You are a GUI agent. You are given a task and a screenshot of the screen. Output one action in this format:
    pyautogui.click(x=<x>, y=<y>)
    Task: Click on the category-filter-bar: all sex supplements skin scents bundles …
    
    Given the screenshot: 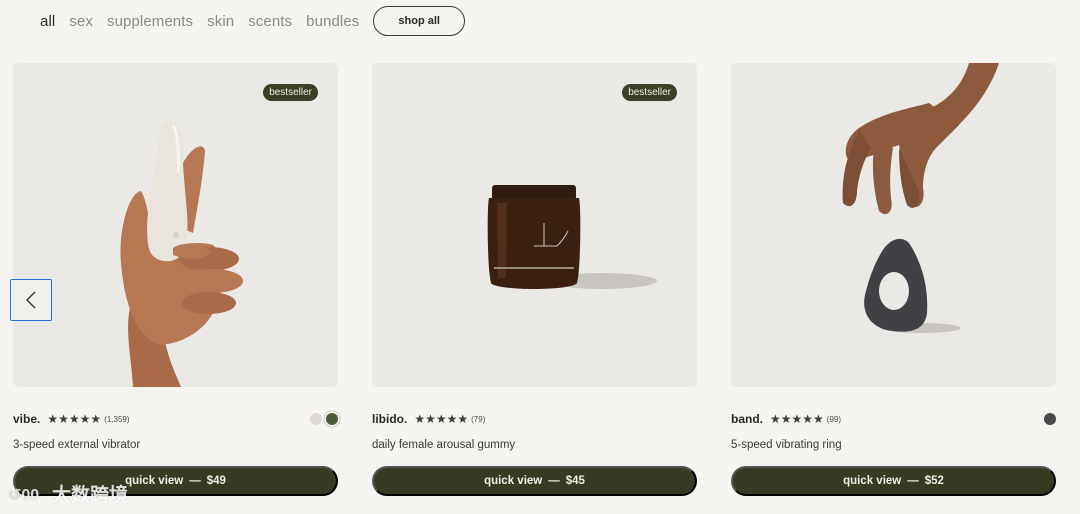 What is the action you would take?
    pyautogui.click(x=252, y=21)
    